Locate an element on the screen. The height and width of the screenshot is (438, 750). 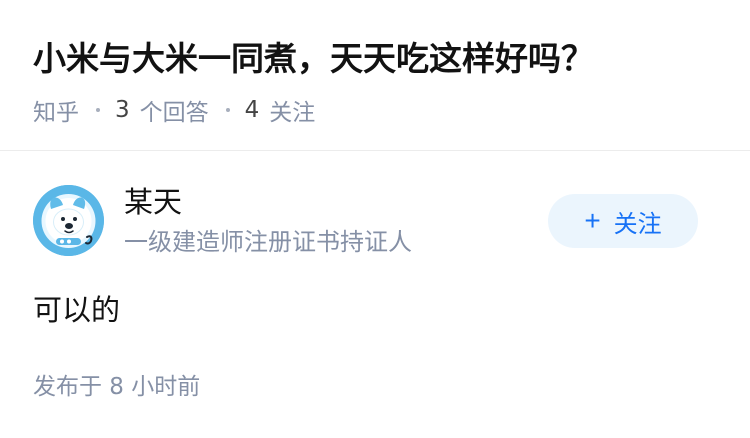
follower-count-label: 关注 is located at coordinates (292, 113).